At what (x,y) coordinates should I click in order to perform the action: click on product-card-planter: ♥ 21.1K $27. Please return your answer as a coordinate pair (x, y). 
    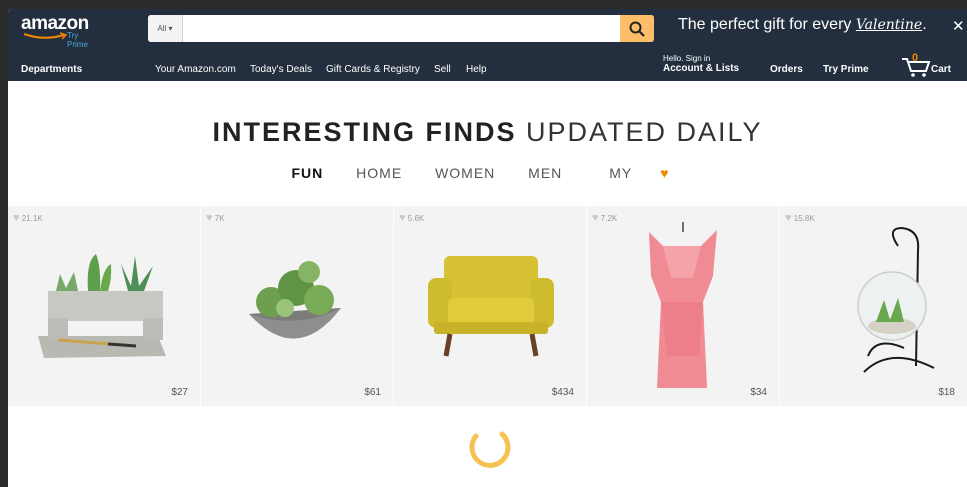
    Looking at the image, I should click on (104, 306).